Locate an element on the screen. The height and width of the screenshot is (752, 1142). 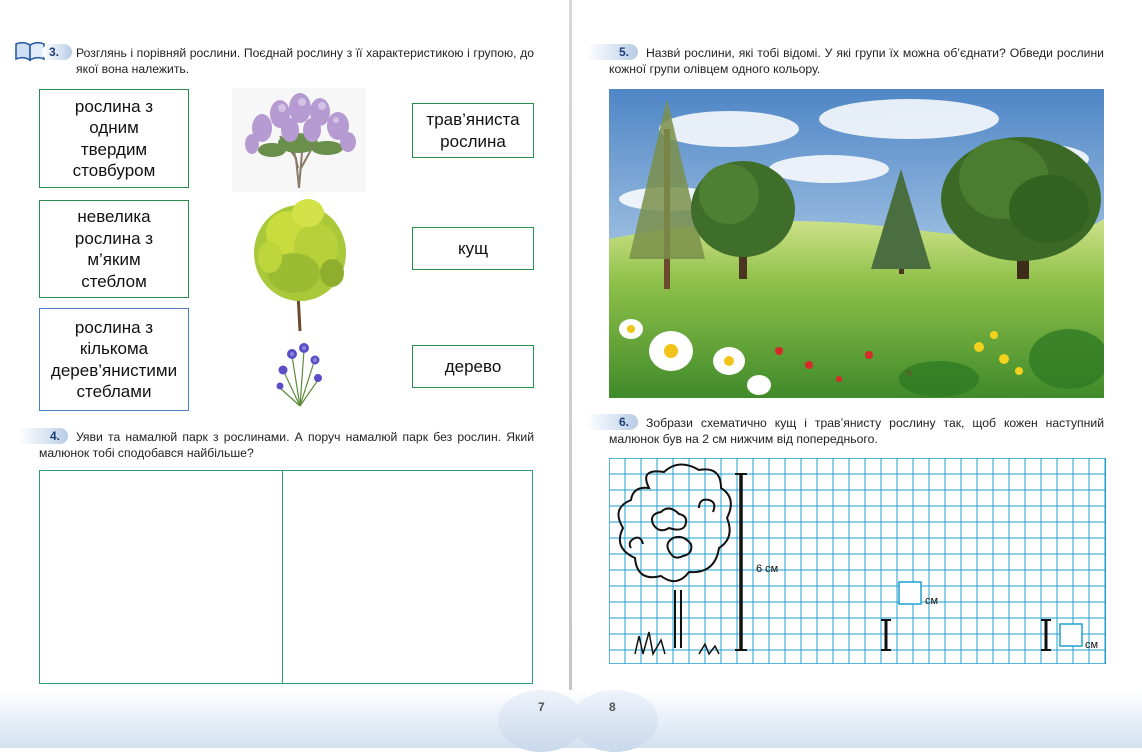
page-number-8: 8 is located at coordinates (612, 707).